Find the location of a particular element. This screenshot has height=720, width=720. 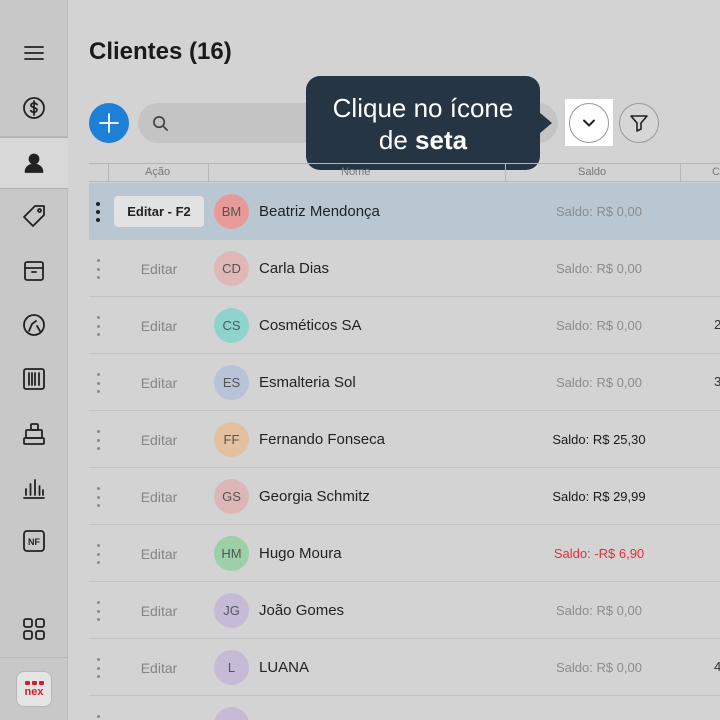

sidebar-divider-bottom is located at coordinates (34, 657).